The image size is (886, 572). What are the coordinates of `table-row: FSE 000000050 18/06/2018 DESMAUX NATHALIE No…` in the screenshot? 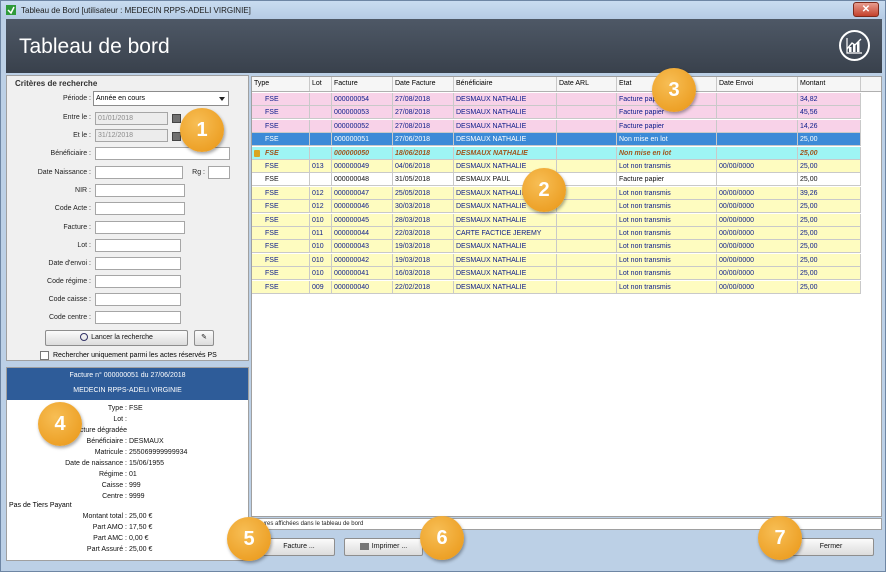 It's located at (556, 153).